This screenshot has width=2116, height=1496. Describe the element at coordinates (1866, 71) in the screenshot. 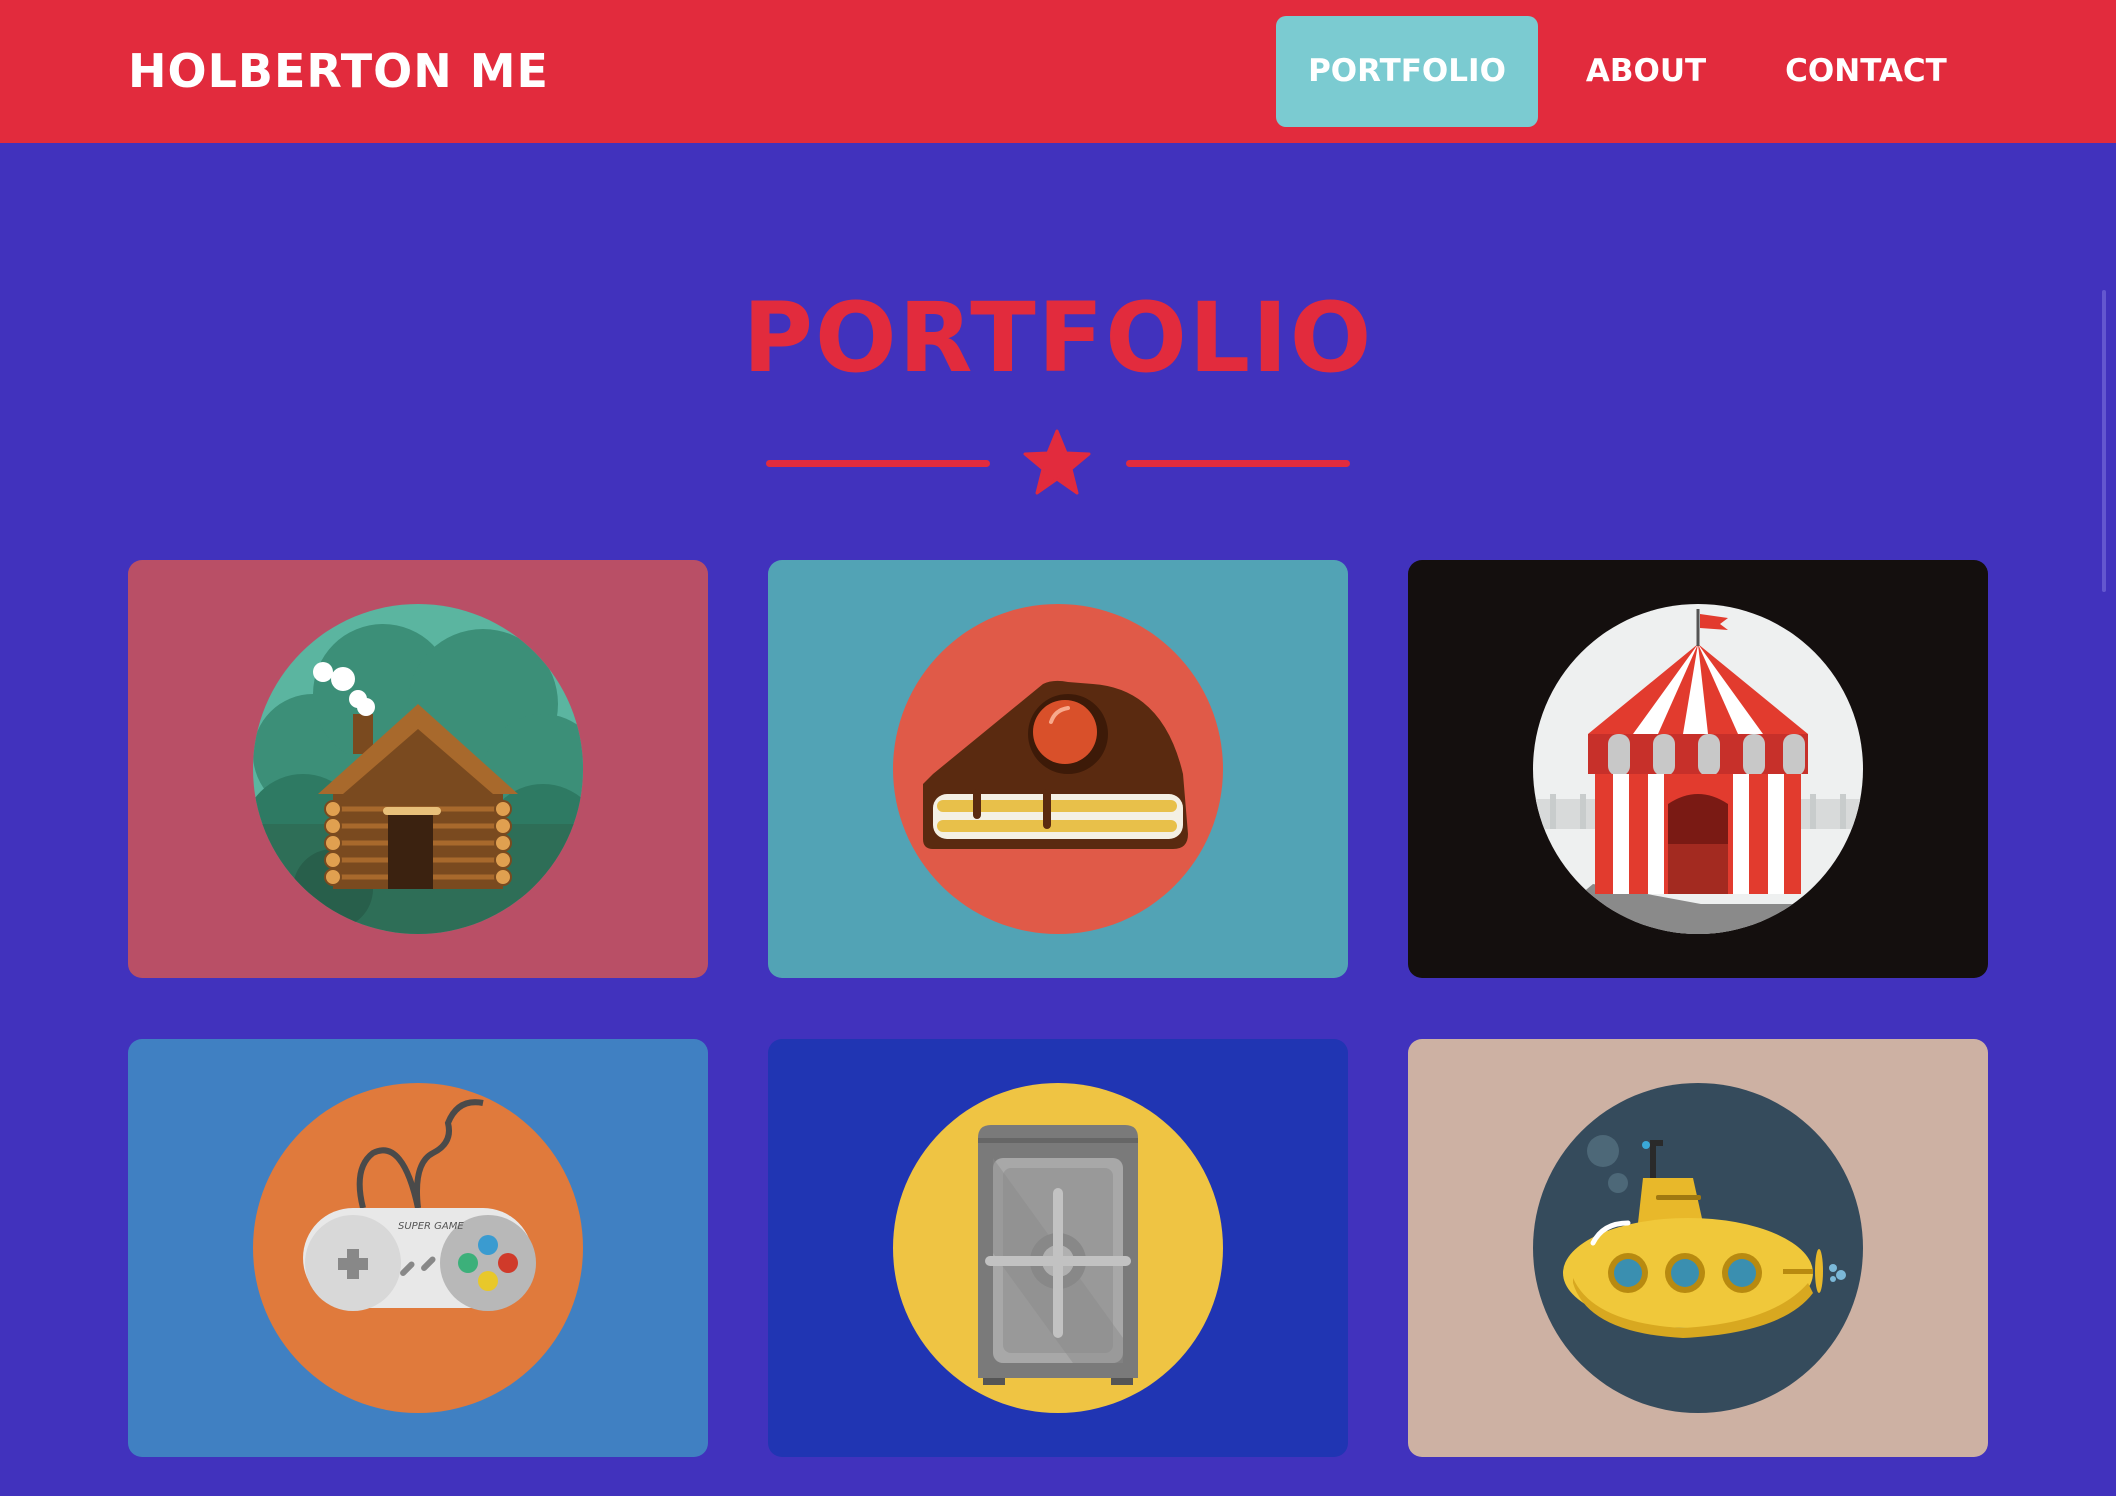

I see `nav-contact: CONTACT` at that location.